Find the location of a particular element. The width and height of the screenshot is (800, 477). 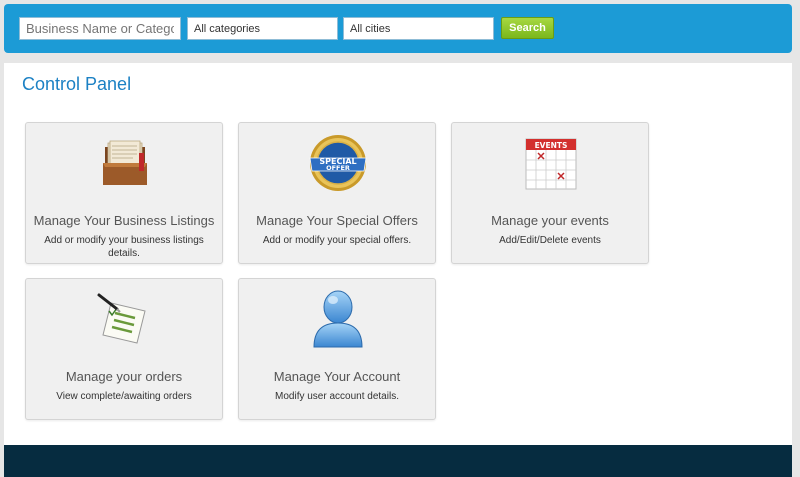

user-account-icon is located at coordinates (338, 319).